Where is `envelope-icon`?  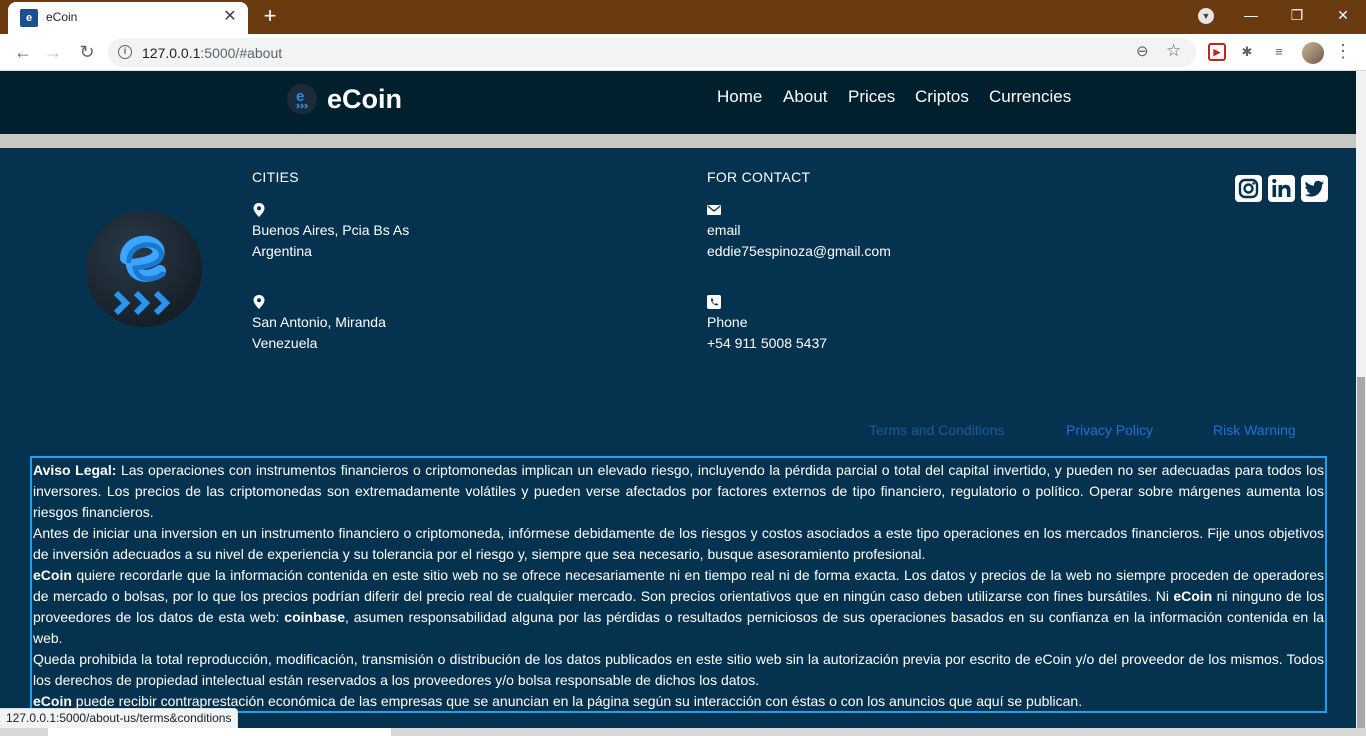 envelope-icon is located at coordinates (714, 210).